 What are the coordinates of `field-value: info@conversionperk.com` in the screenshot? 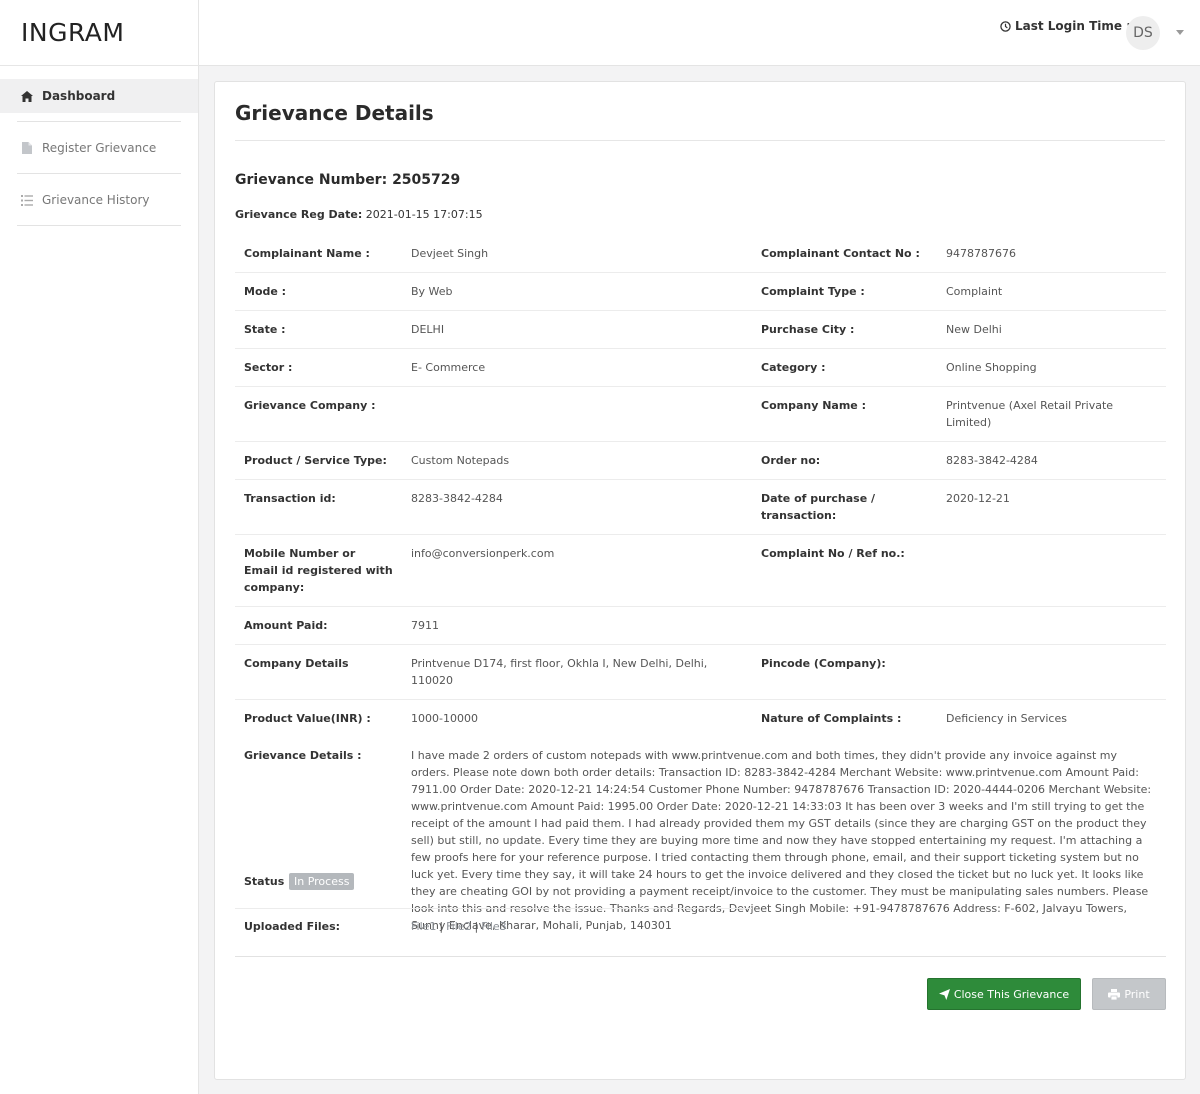 It's located at (577, 570).